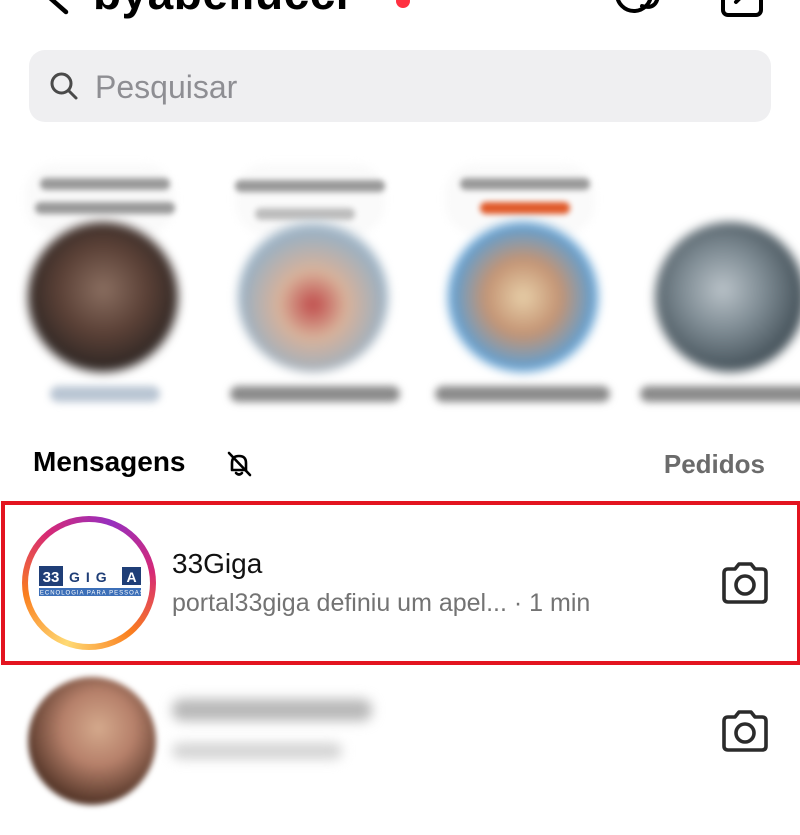  What do you see at coordinates (375, 2) in the screenshot?
I see `chevron-down-icon` at bounding box center [375, 2].